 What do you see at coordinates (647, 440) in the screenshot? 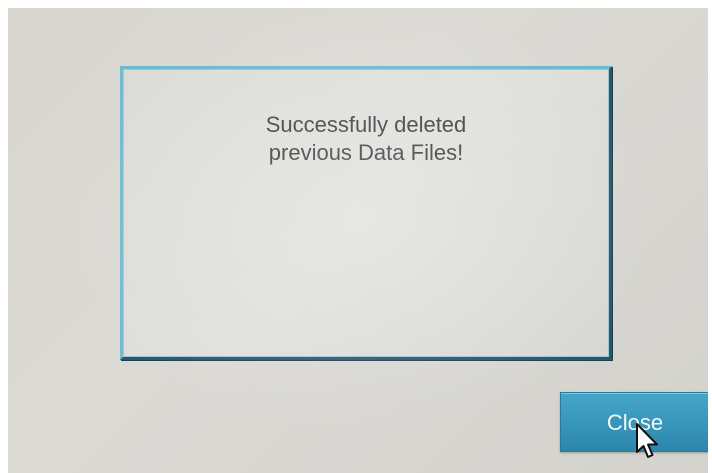
I see `mouse-pointer-icon` at bounding box center [647, 440].